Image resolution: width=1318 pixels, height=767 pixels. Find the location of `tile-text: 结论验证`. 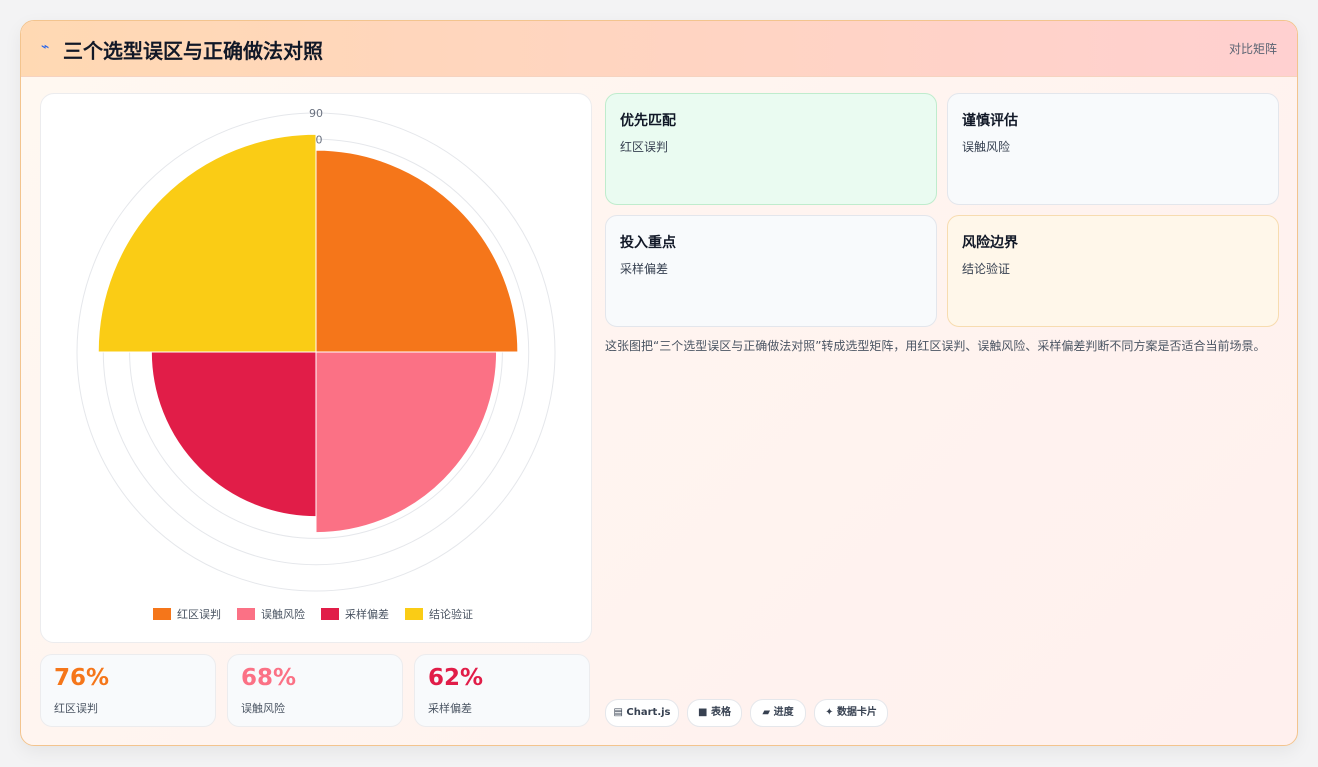

tile-text: 结论验证 is located at coordinates (986, 269).